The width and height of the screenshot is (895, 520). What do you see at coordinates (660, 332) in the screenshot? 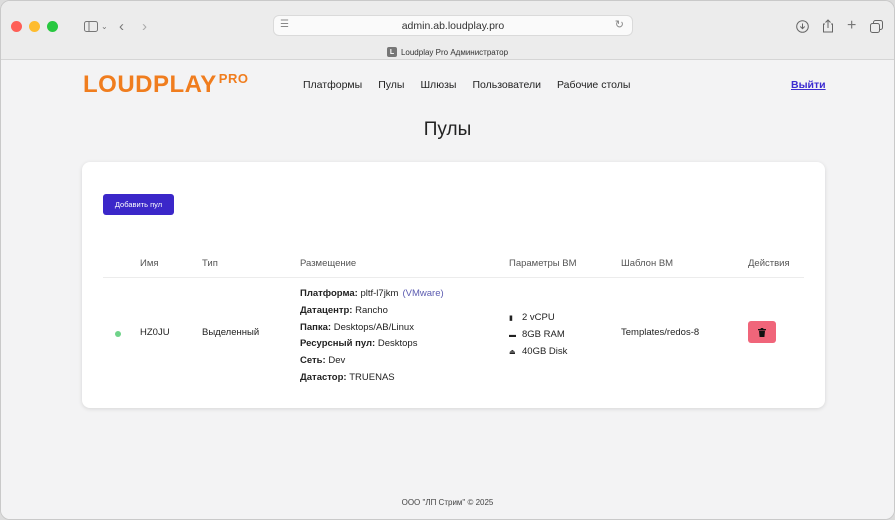
I see `vm-template: Templates/redos-8` at bounding box center [660, 332].